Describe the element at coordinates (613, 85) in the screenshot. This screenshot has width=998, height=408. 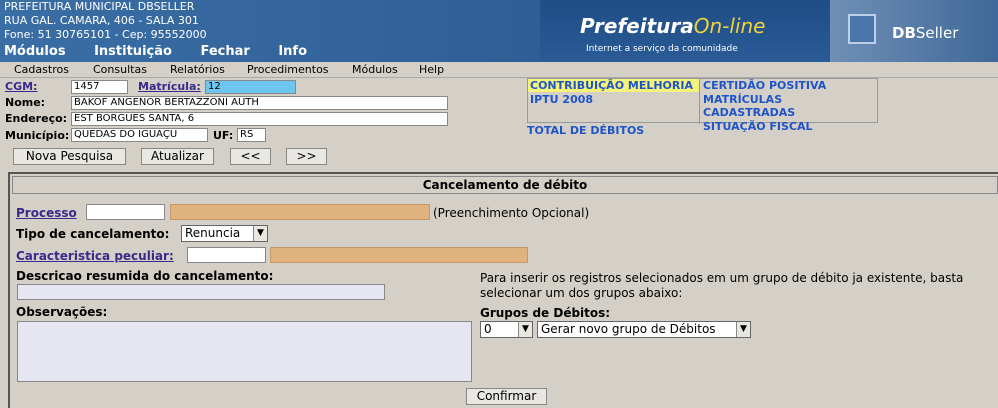
I see `contribuicao-melhoria: CONTRIBUIÇÃO MELHORIA` at that location.